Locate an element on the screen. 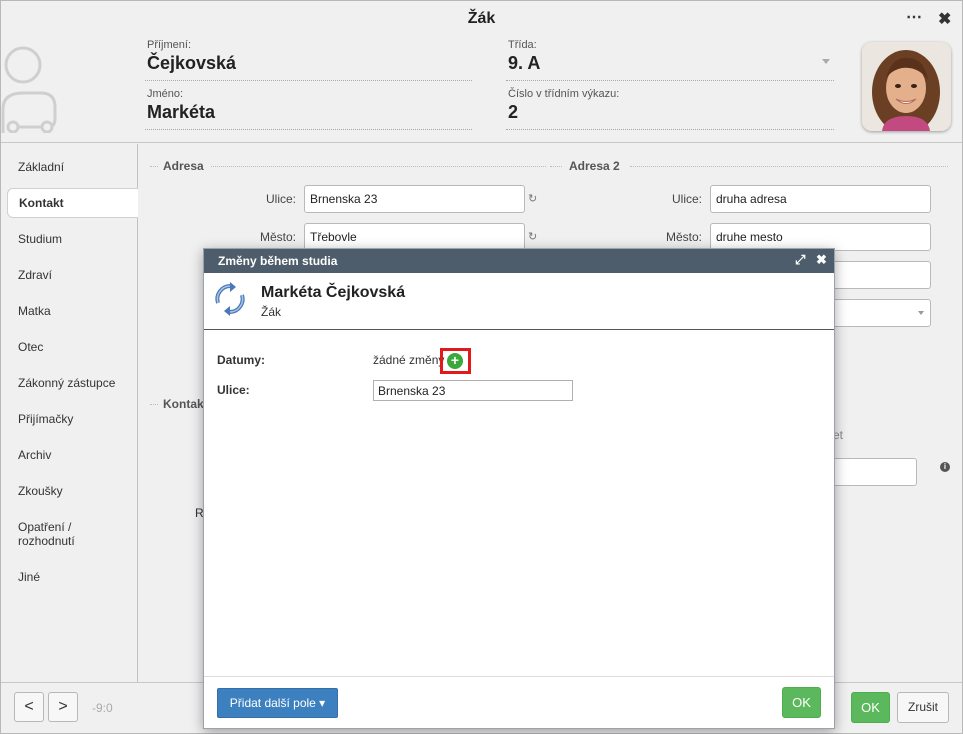 The height and width of the screenshot is (734, 963). close-dialog-icon: ✖ is located at coordinates (821, 260).